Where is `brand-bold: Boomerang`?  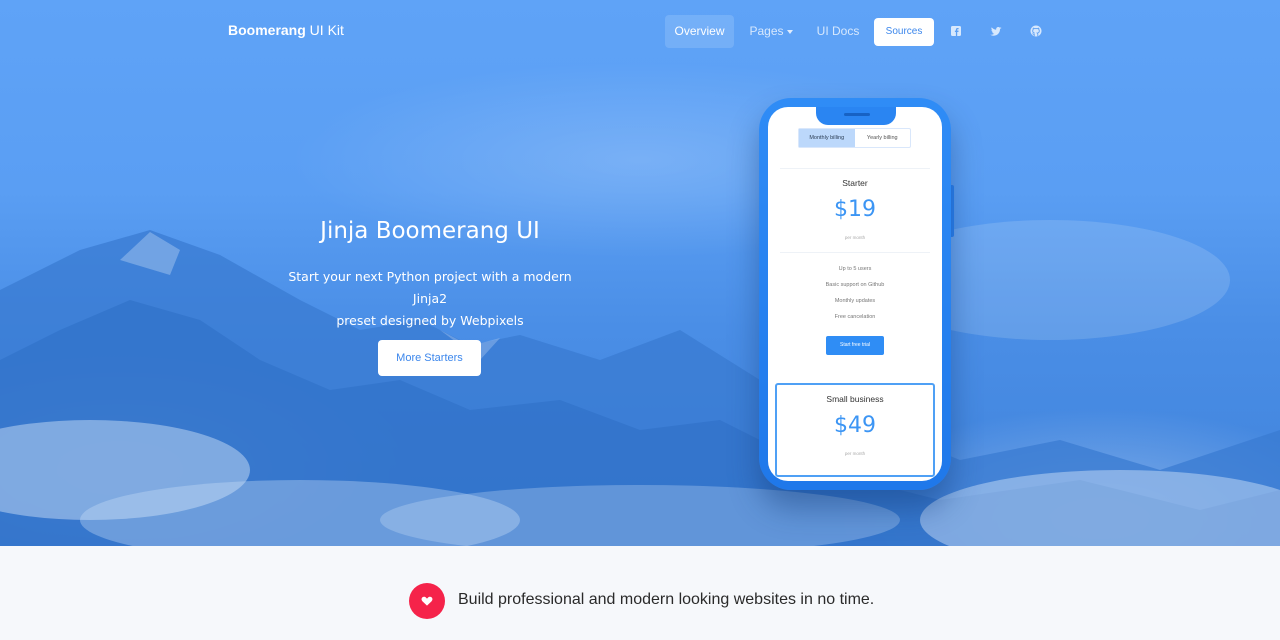
brand-bold: Boomerang is located at coordinates (267, 30).